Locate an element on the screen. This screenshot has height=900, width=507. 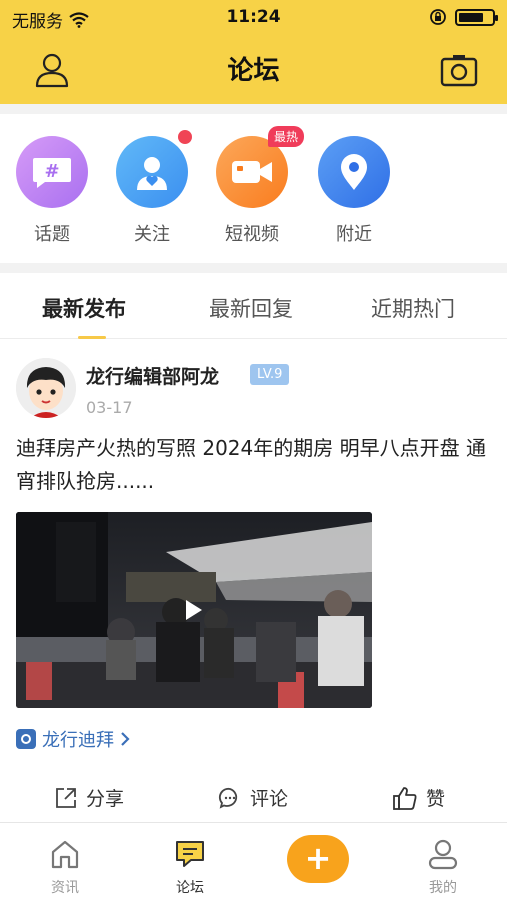
category-label: 短视频 is located at coordinates (252, 234).